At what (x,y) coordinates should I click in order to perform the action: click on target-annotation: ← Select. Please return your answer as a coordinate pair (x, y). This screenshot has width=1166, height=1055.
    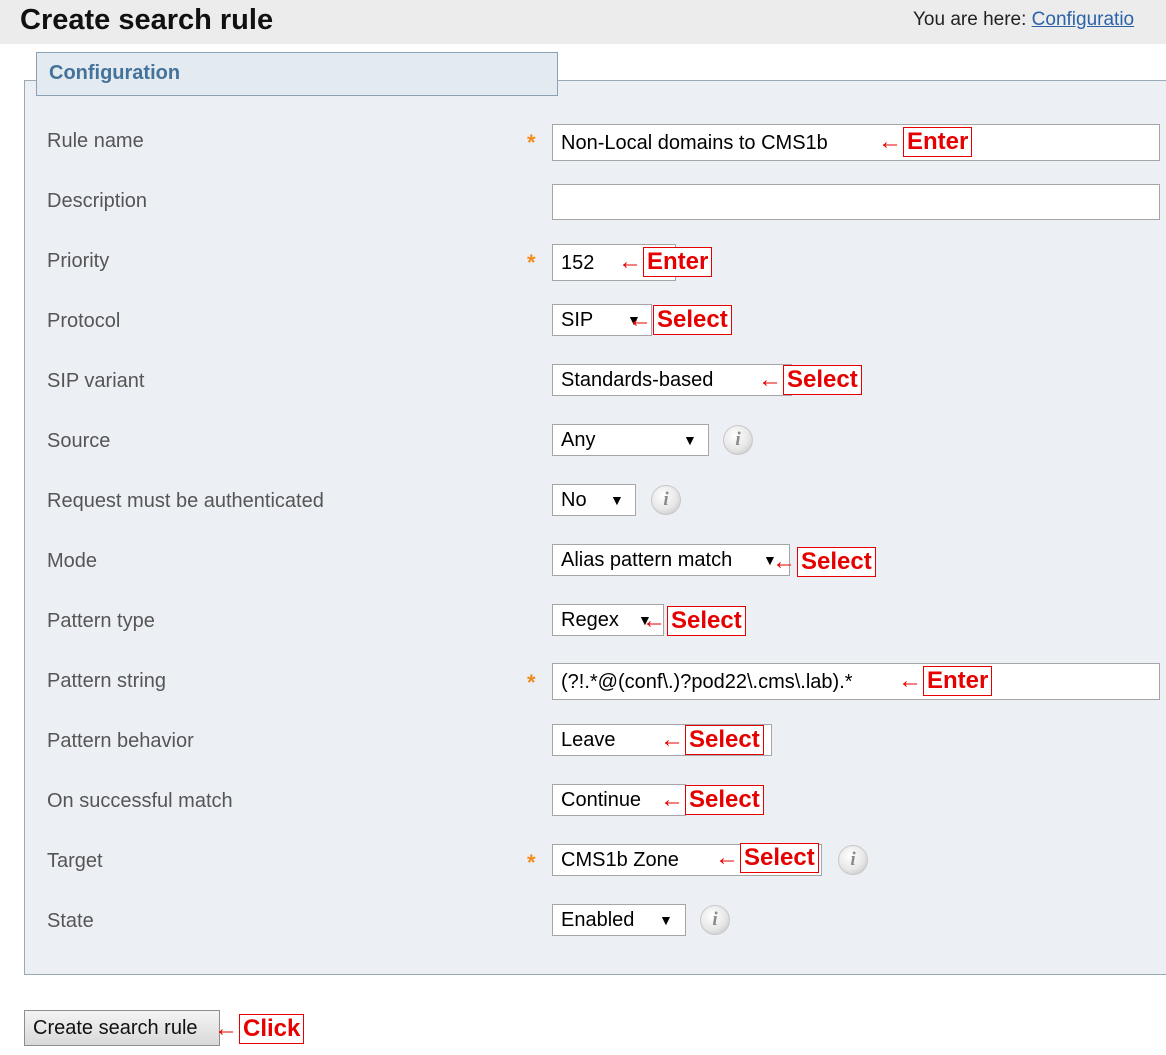
    Looking at the image, I should click on (767, 858).